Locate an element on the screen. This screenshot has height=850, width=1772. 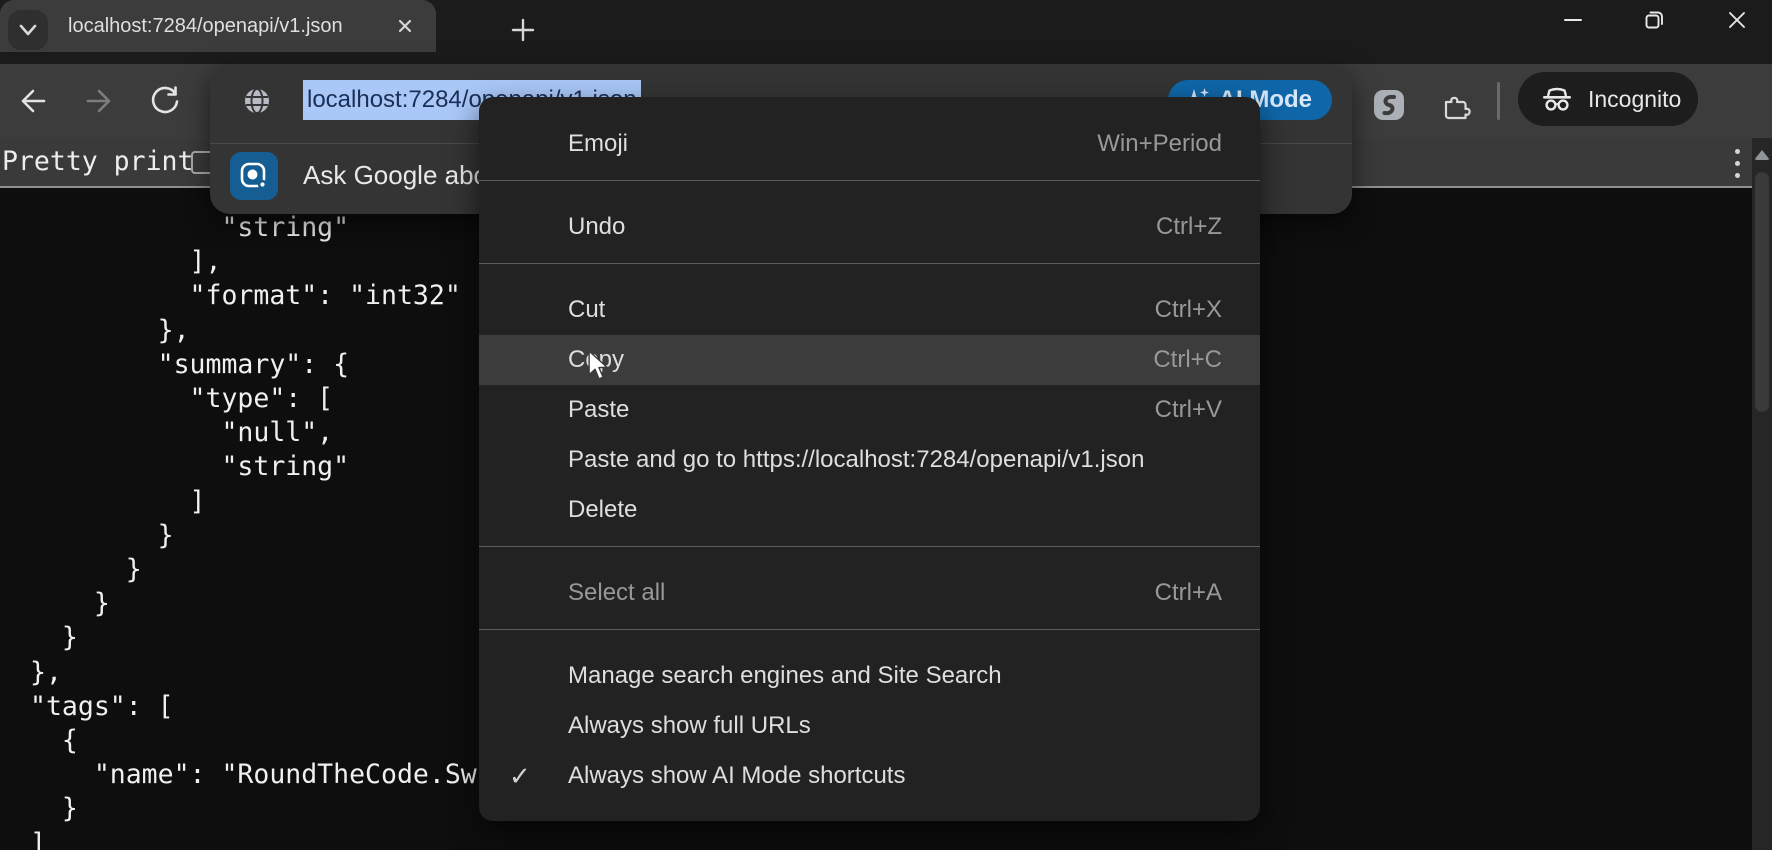
puzzle-icon is located at coordinates (1457, 108).